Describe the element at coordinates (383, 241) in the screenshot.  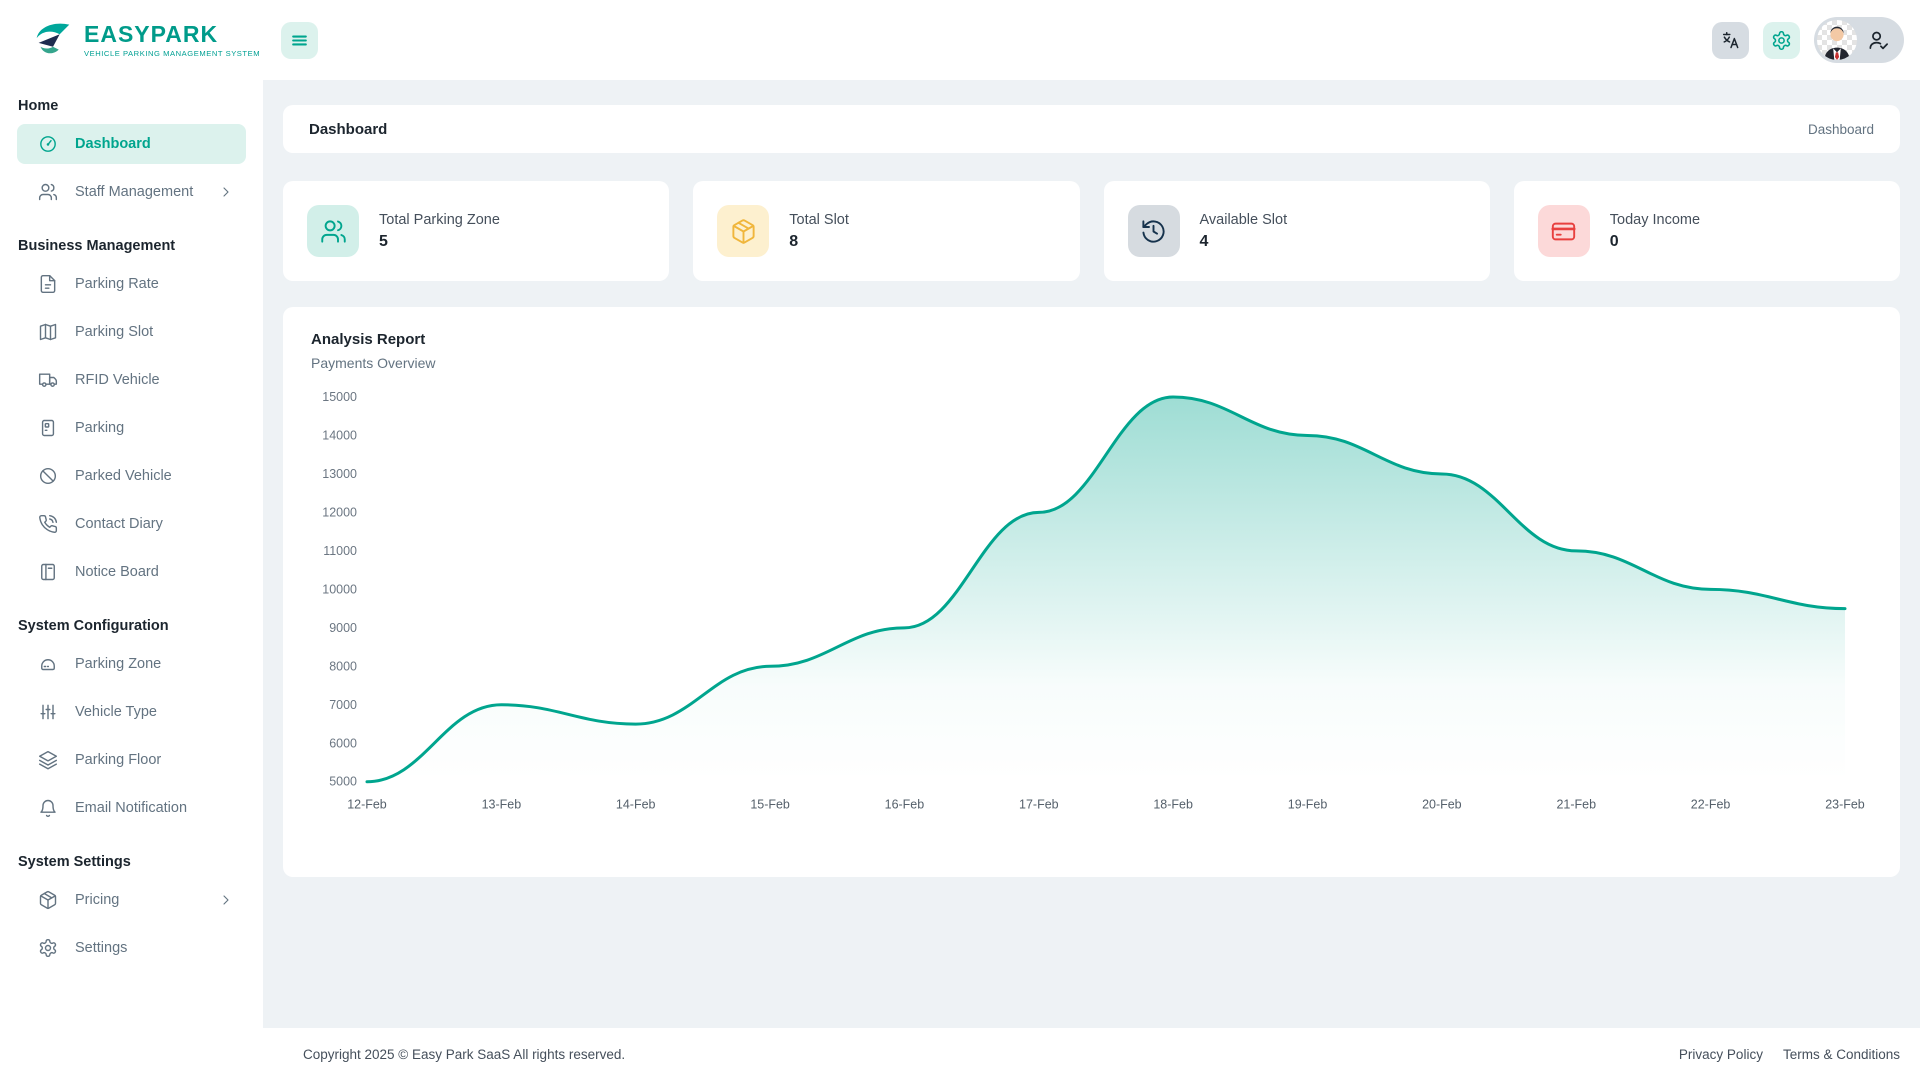
I see `stat-value: 5` at that location.